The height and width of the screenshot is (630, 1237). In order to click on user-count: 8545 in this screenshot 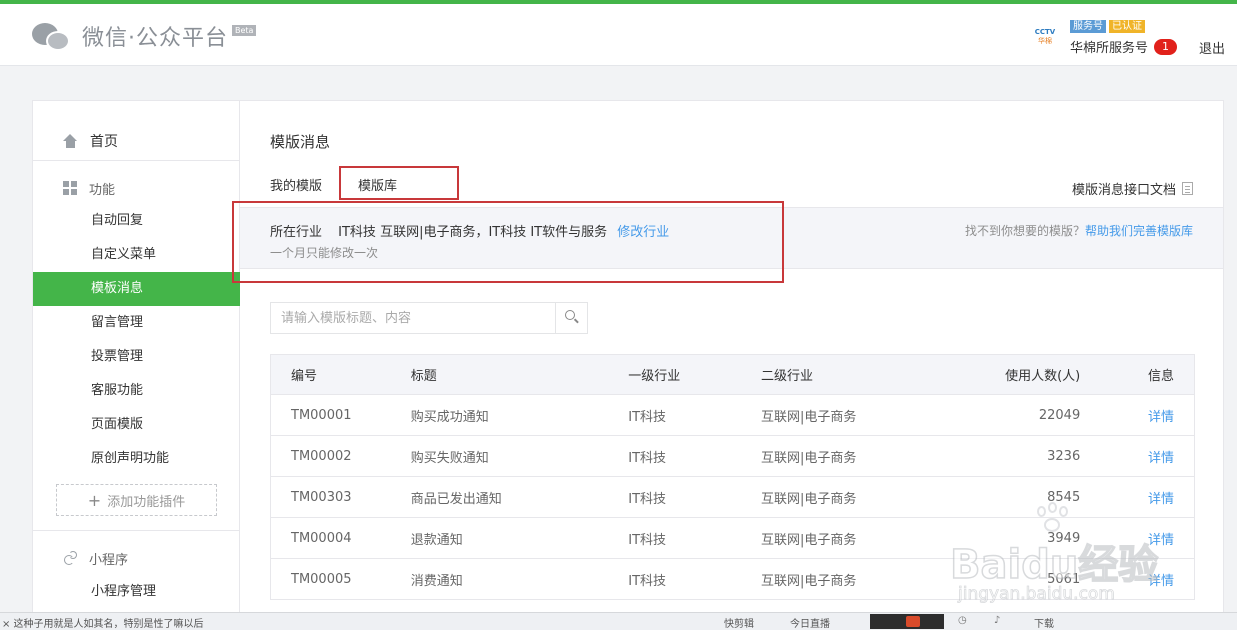, I will do `click(1064, 497)`.